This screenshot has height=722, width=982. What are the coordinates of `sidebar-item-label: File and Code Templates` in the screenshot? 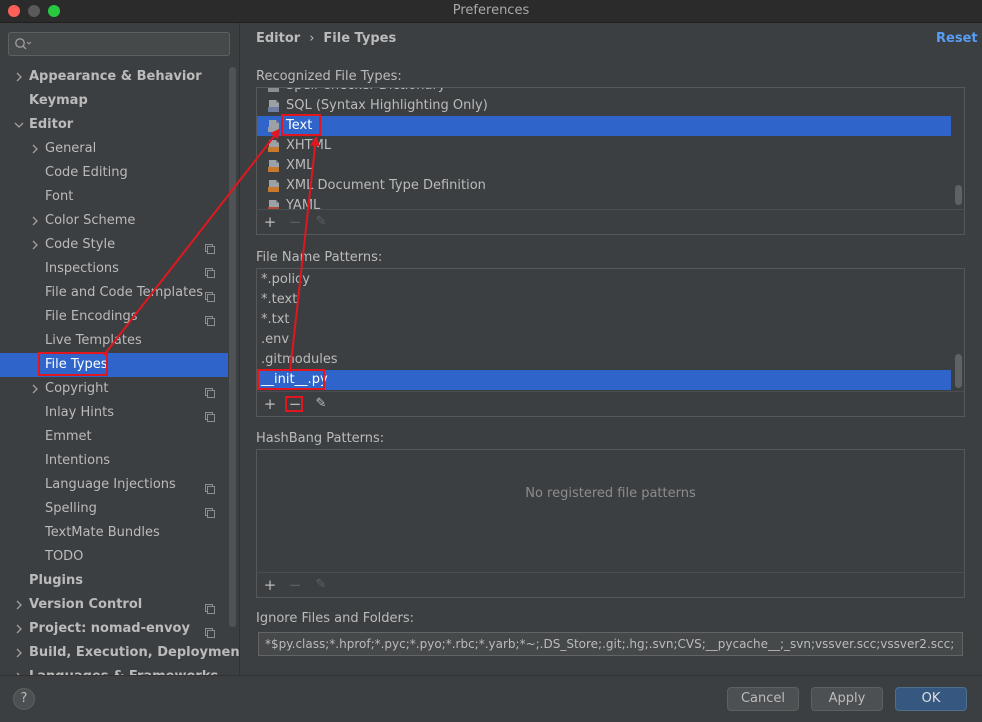 It's located at (124, 292).